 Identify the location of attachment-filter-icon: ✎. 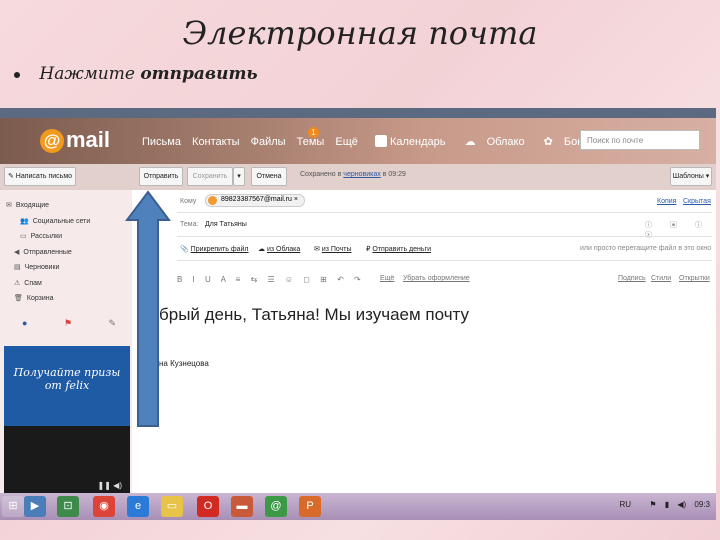
(113, 323).